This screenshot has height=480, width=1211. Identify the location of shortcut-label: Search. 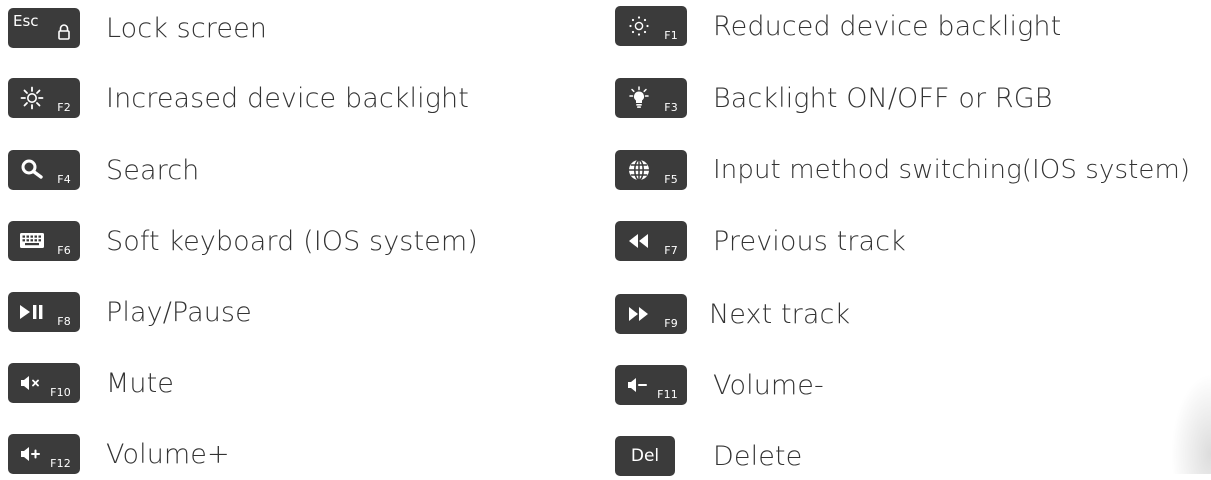
(153, 170).